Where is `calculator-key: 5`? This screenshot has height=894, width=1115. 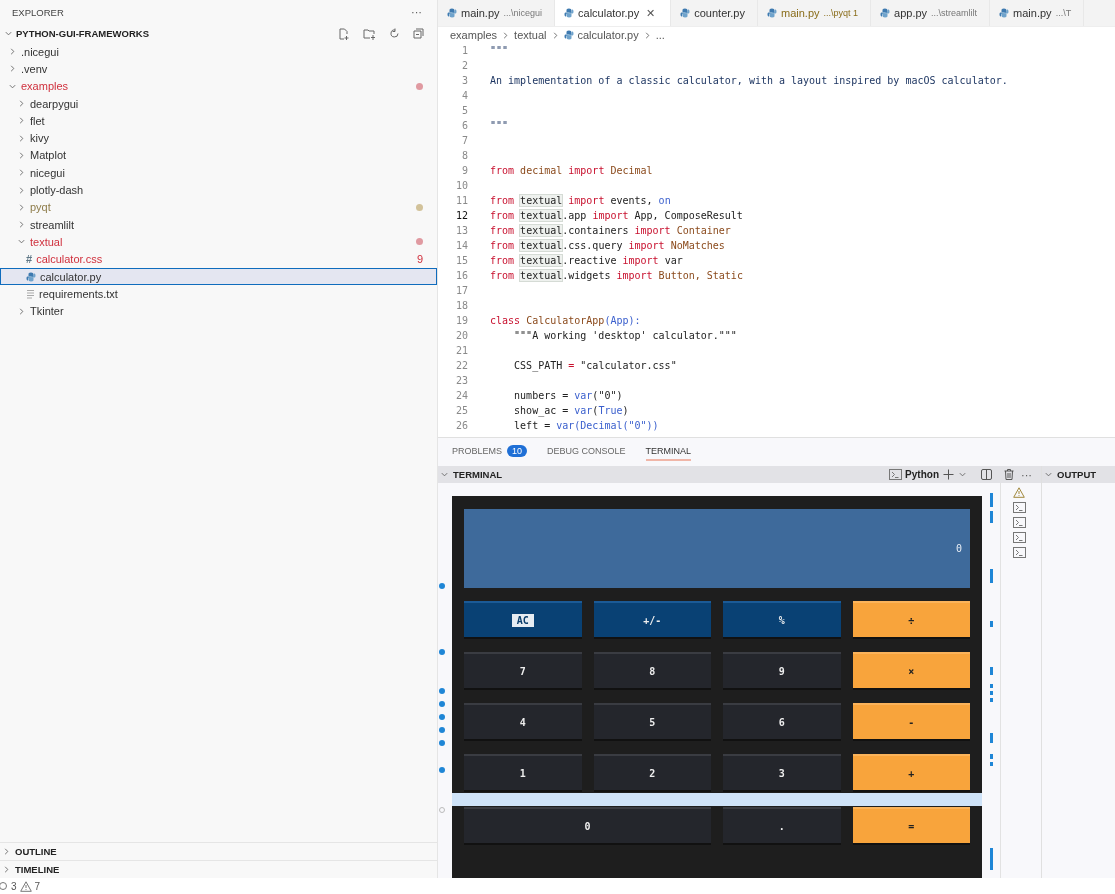
calculator-key: 5 is located at coordinates (652, 722).